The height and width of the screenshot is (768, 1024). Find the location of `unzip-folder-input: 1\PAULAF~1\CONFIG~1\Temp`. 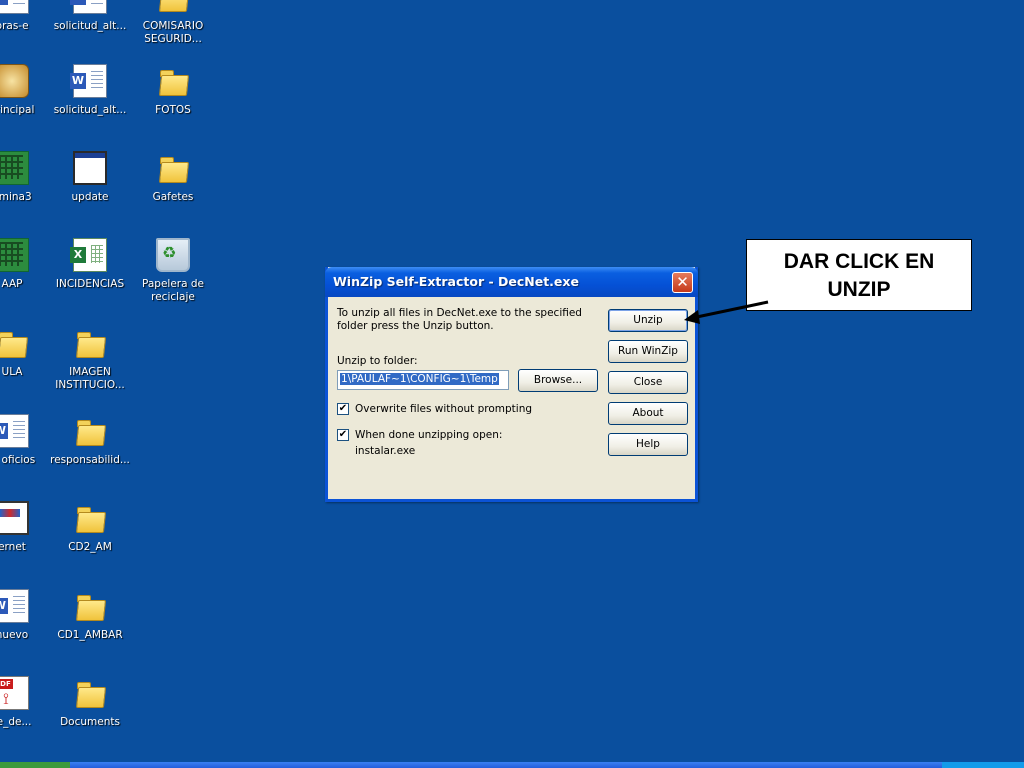

unzip-folder-input: 1\PAULAF~1\CONFIG~1\Temp is located at coordinates (423, 380).